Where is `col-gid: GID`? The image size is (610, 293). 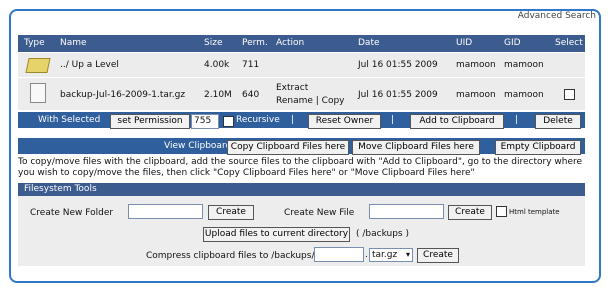
col-gid: GID is located at coordinates (512, 43).